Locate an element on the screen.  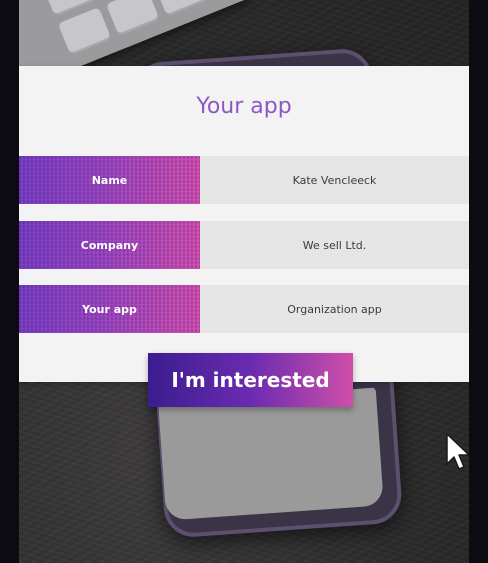
im-interested-button: I'm interested is located at coordinates (250, 380).